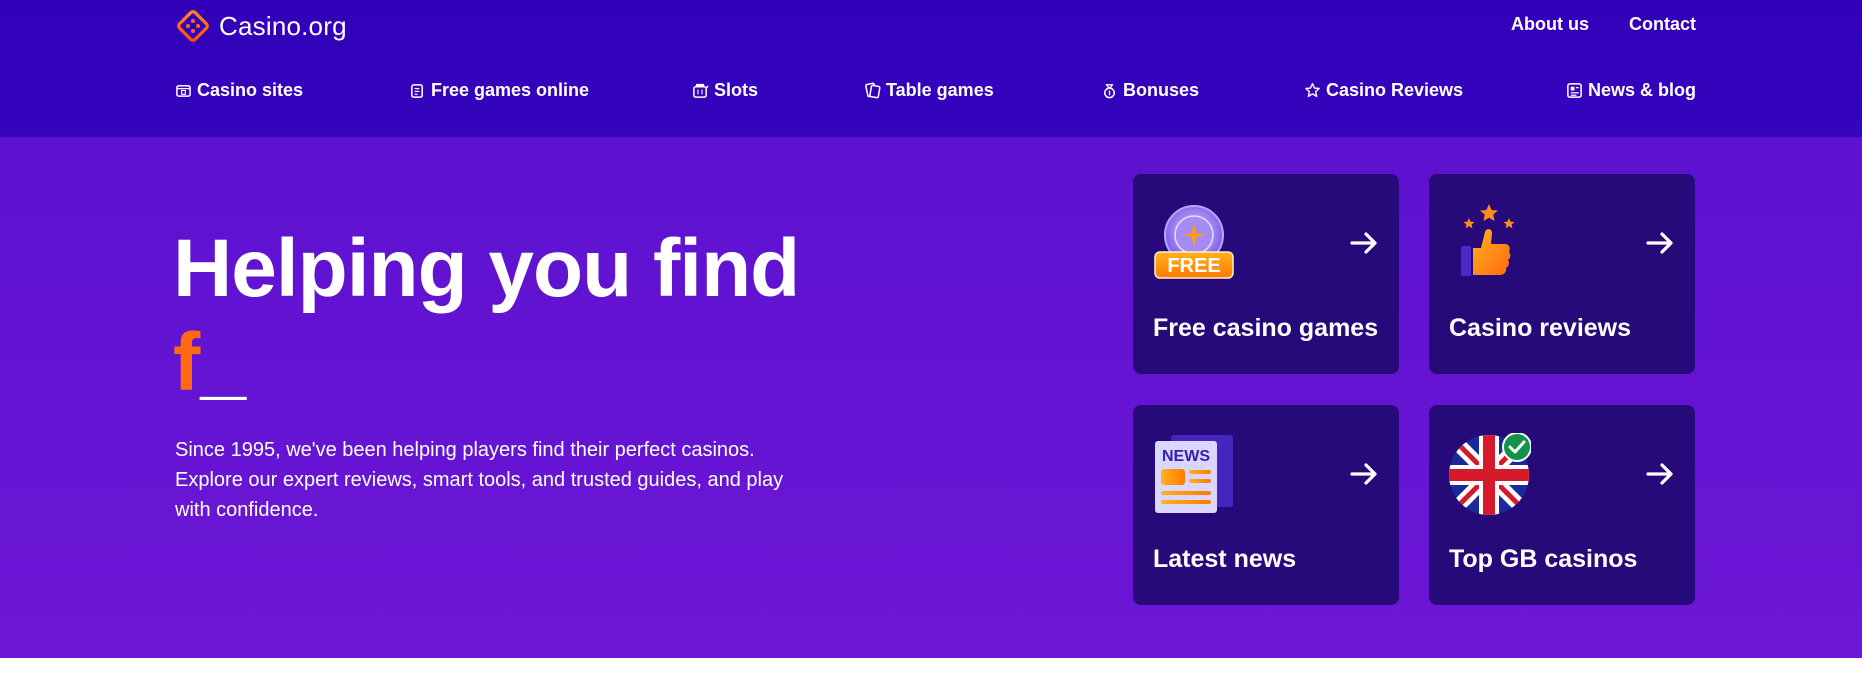 The width and height of the screenshot is (1862, 686). I want to click on card-label: Free casino games, so click(1266, 328).